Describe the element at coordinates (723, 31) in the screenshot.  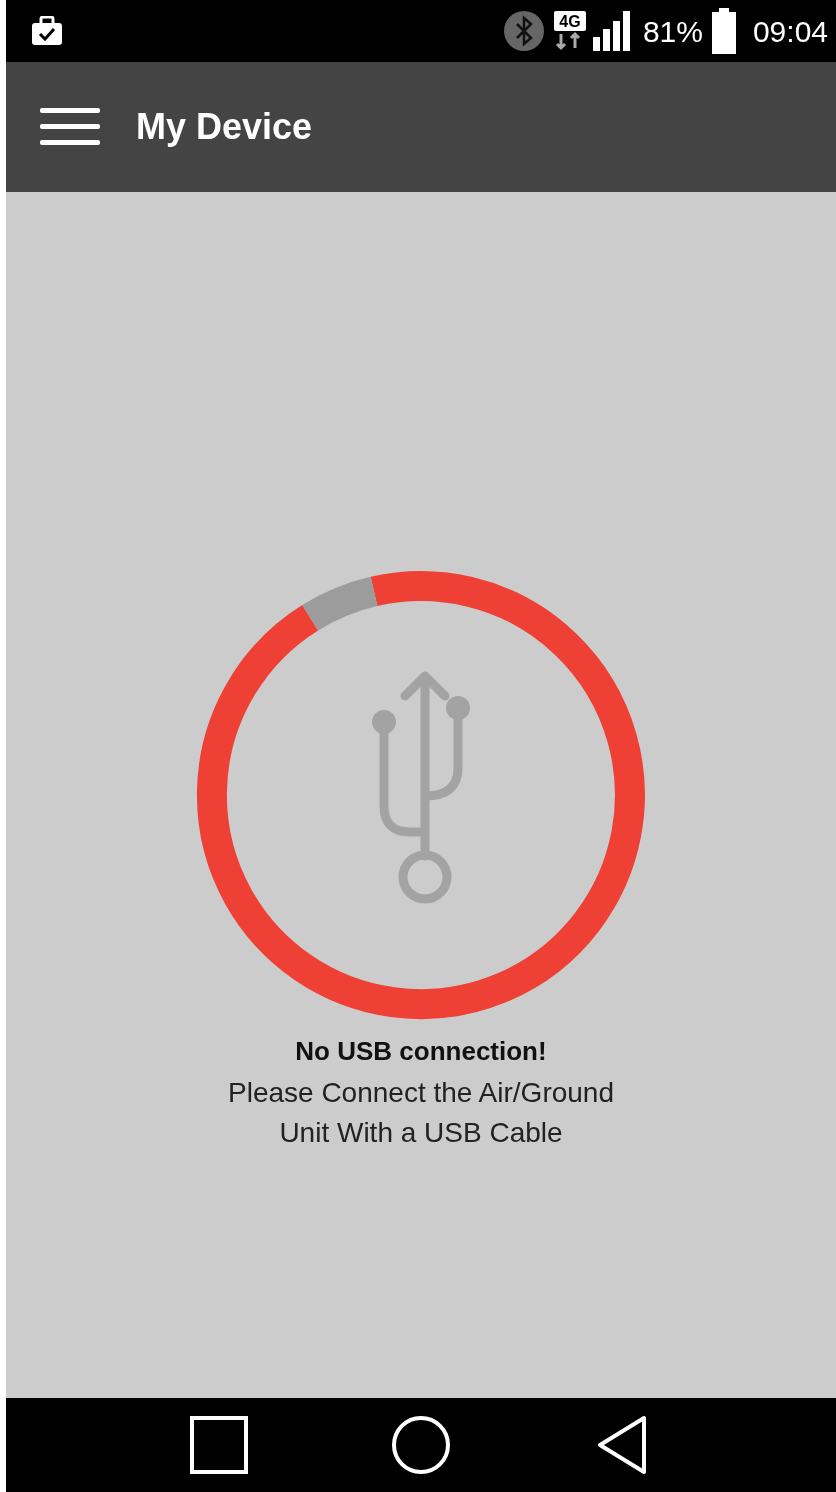
I see `battery-icon` at that location.